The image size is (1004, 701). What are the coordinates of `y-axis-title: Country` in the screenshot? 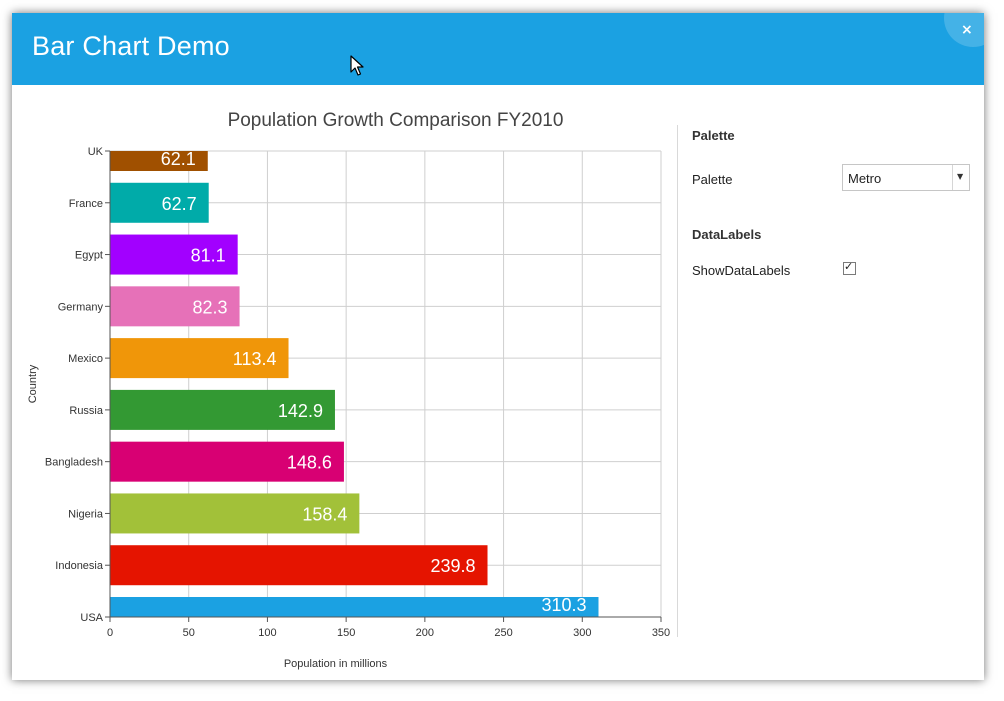 It's located at (33, 383).